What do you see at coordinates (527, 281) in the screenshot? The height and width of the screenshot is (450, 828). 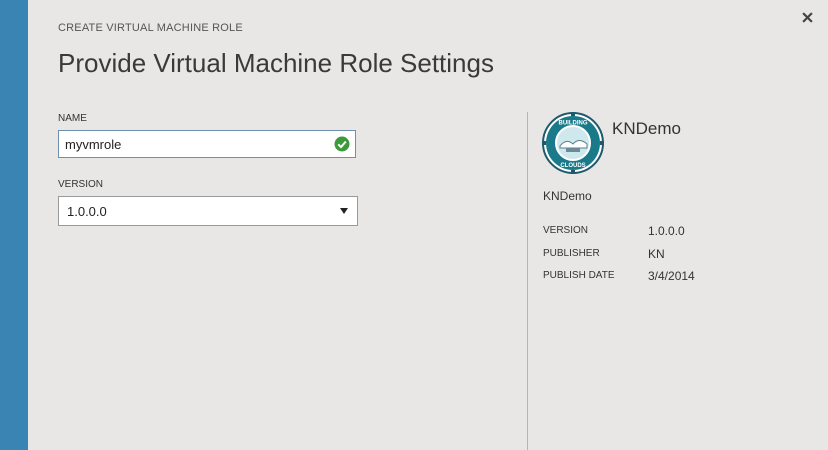 I see `panel-divider` at bounding box center [527, 281].